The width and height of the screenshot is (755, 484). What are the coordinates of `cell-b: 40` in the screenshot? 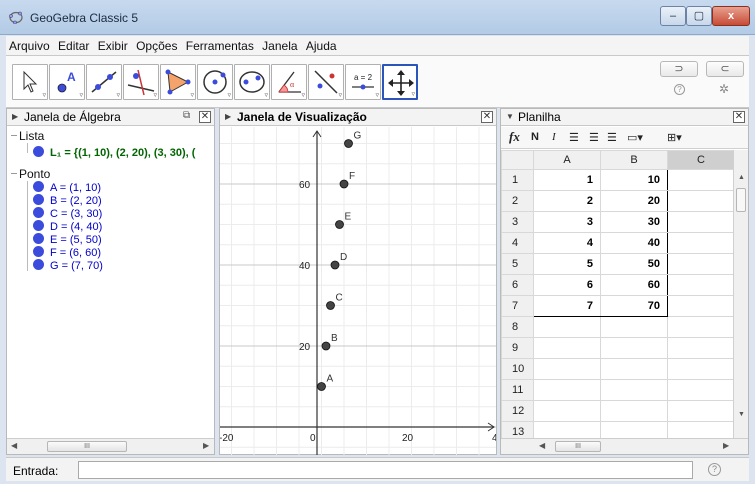 It's located at (634, 243).